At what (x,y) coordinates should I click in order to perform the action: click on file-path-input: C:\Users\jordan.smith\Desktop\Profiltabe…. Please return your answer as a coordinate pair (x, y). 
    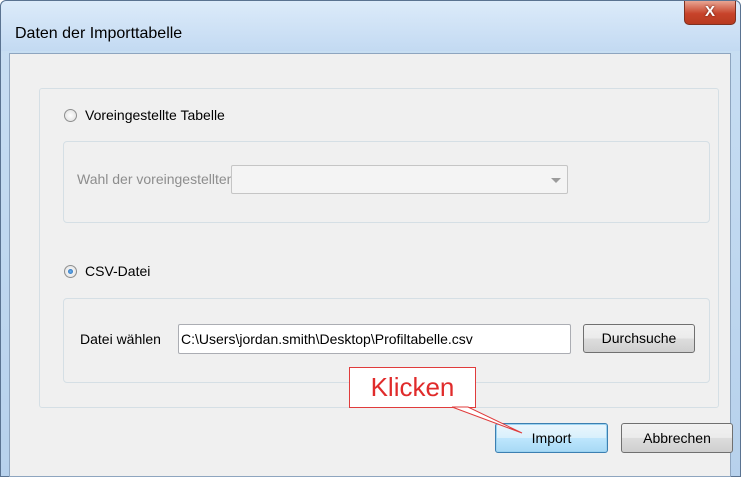
    Looking at the image, I should click on (374, 339).